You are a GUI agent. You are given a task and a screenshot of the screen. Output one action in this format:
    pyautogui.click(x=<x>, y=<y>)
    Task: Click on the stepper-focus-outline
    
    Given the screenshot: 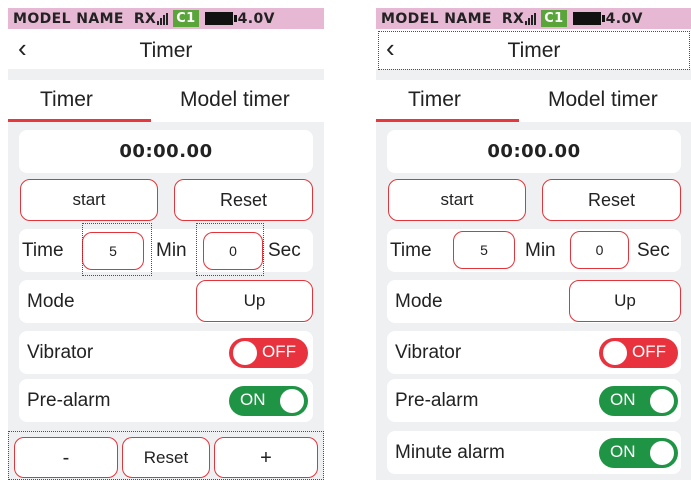 What is the action you would take?
    pyautogui.click(x=166, y=455)
    